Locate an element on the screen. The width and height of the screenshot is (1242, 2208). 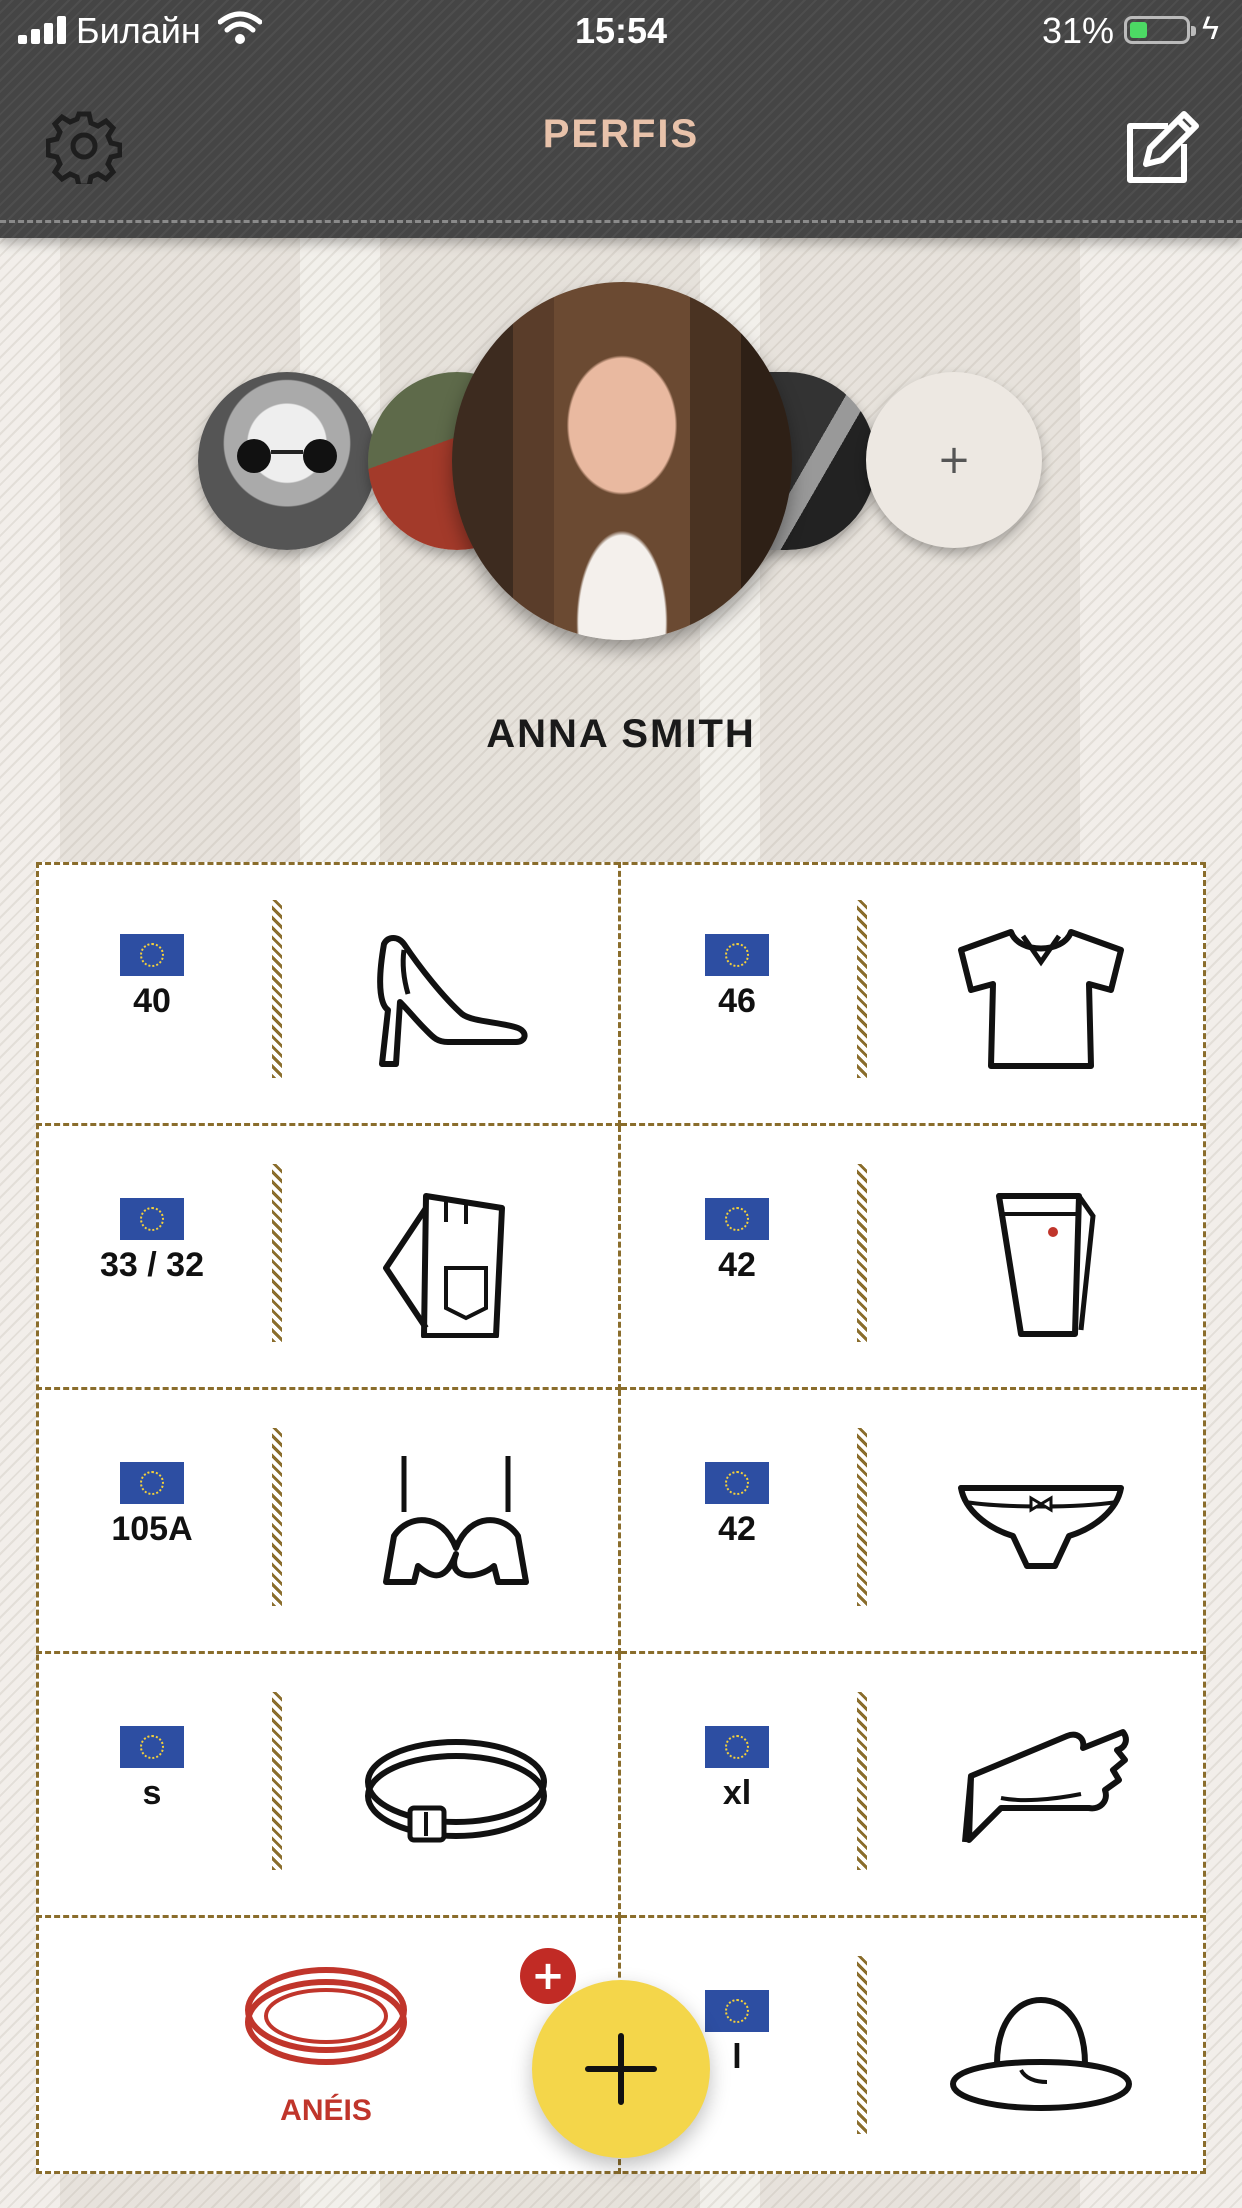
size-card-panties: 42 is located at coordinates (913, 1522).